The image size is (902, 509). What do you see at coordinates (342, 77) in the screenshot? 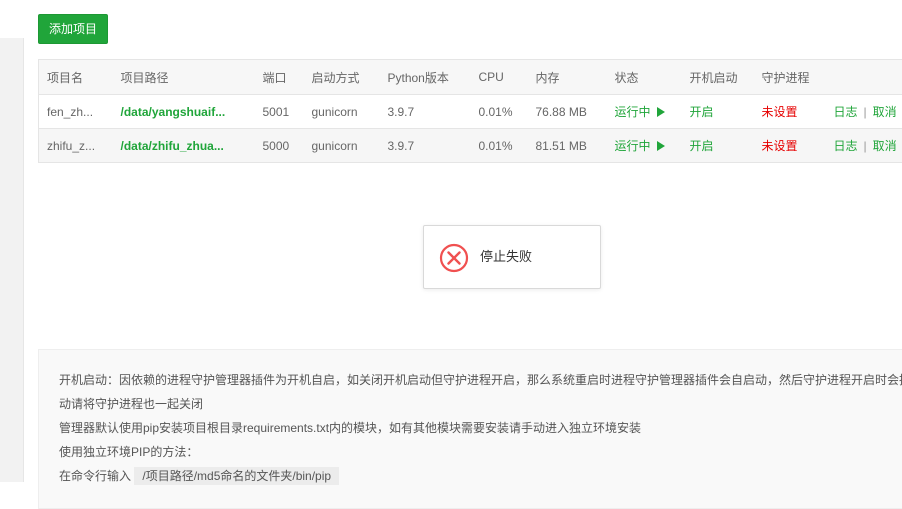
I see `col-header-launch: 启动方式` at bounding box center [342, 77].